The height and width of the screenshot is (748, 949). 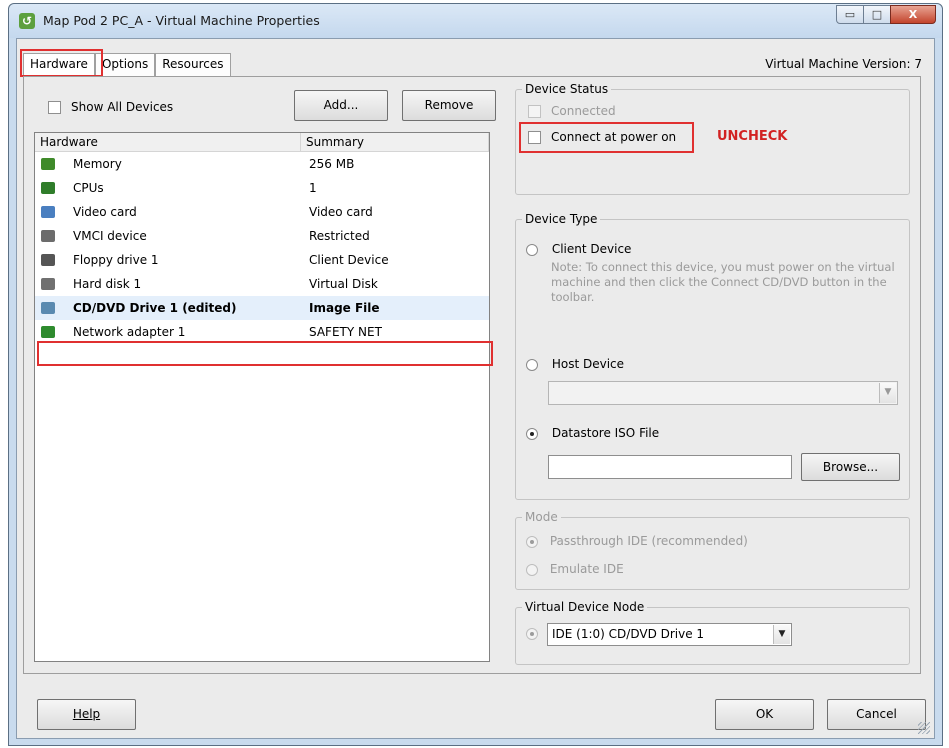 I want to click on emulate-radio-dot, so click(x=532, y=569).